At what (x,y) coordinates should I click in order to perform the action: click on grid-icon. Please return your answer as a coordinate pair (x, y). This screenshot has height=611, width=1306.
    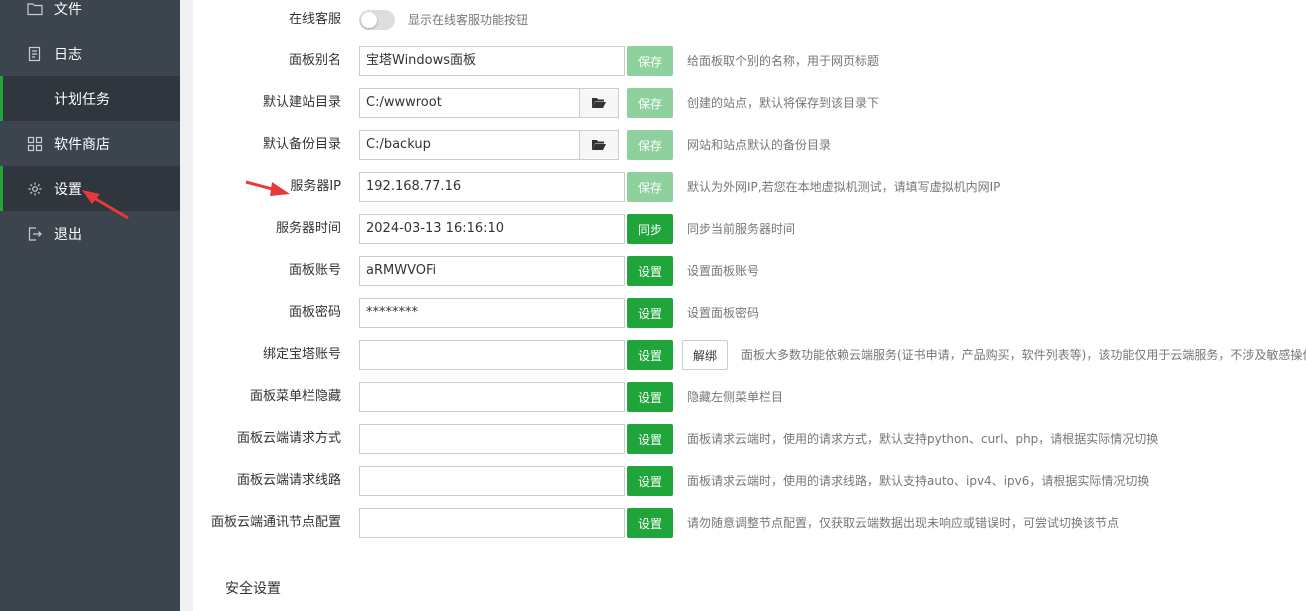
    Looking at the image, I should click on (35, 144).